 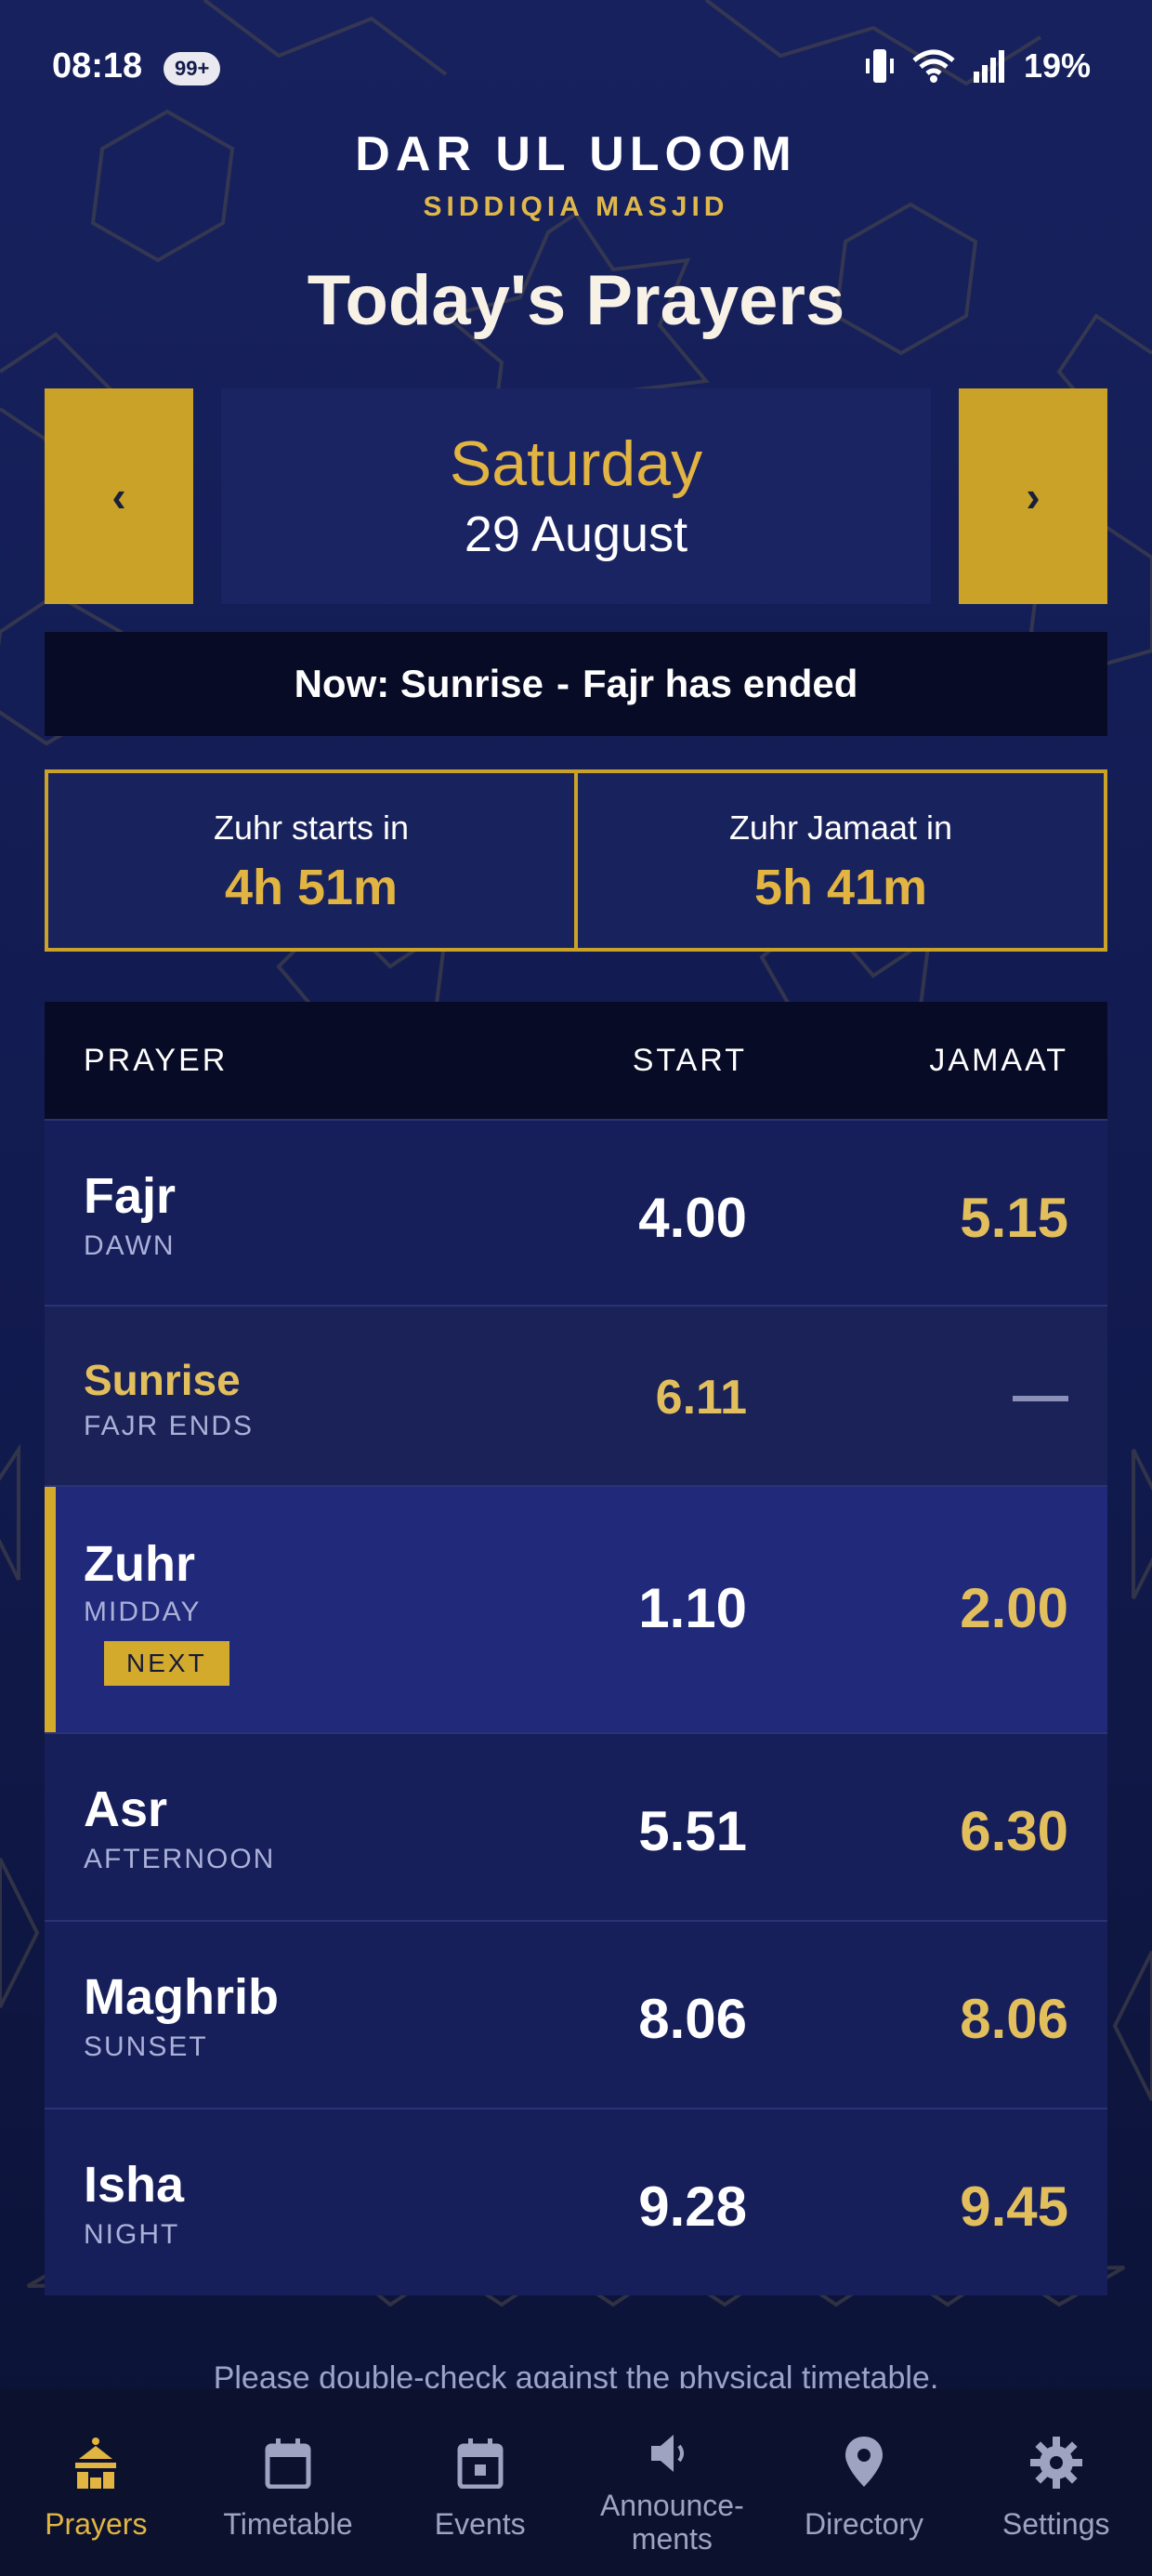 I want to click on page-title: Today's Prayers, so click(x=576, y=300).